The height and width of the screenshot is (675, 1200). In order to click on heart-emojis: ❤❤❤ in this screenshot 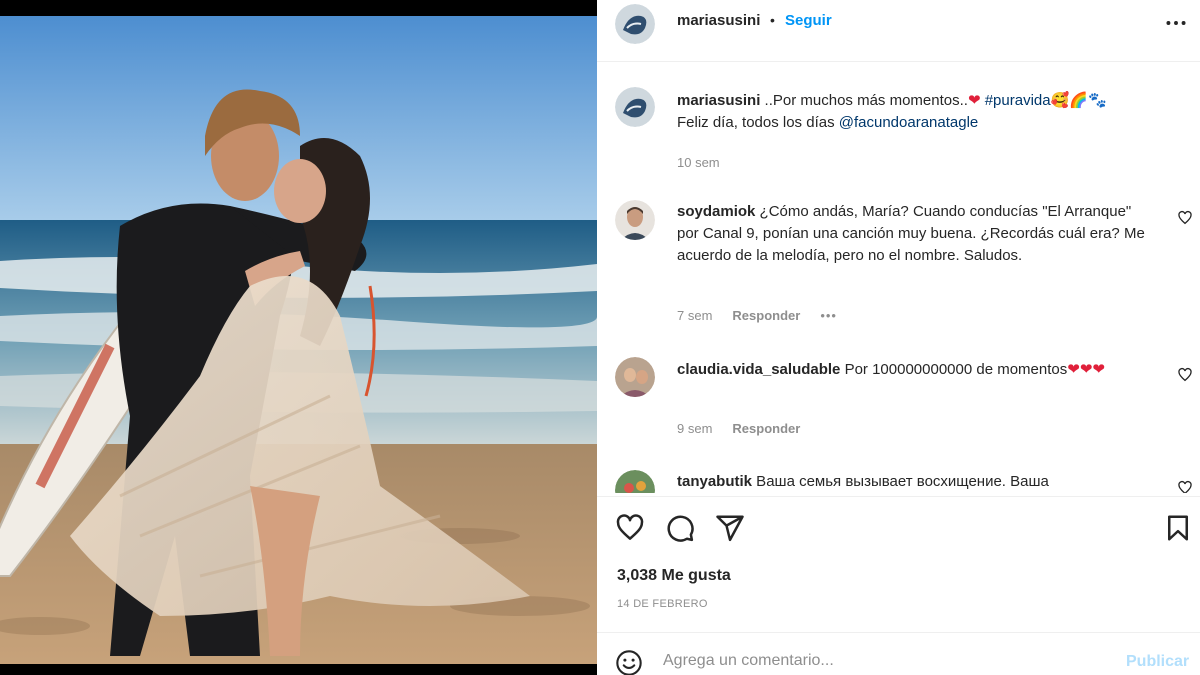, I will do `click(1086, 369)`.